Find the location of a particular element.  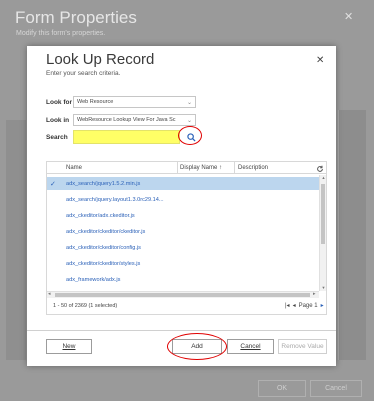

look-in-select: WebResource Lookup View For Java Sc ⌄ is located at coordinates (134, 120).